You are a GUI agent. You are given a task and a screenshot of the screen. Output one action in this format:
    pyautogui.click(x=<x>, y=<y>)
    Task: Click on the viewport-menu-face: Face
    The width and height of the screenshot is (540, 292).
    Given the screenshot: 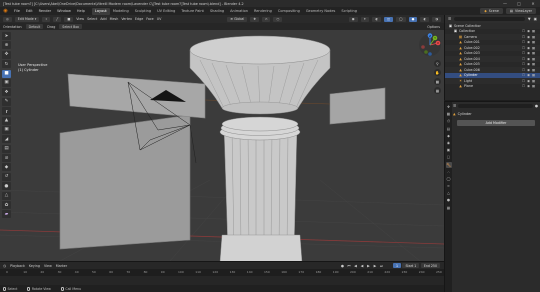 What is the action you would take?
    pyautogui.click(x=149, y=19)
    